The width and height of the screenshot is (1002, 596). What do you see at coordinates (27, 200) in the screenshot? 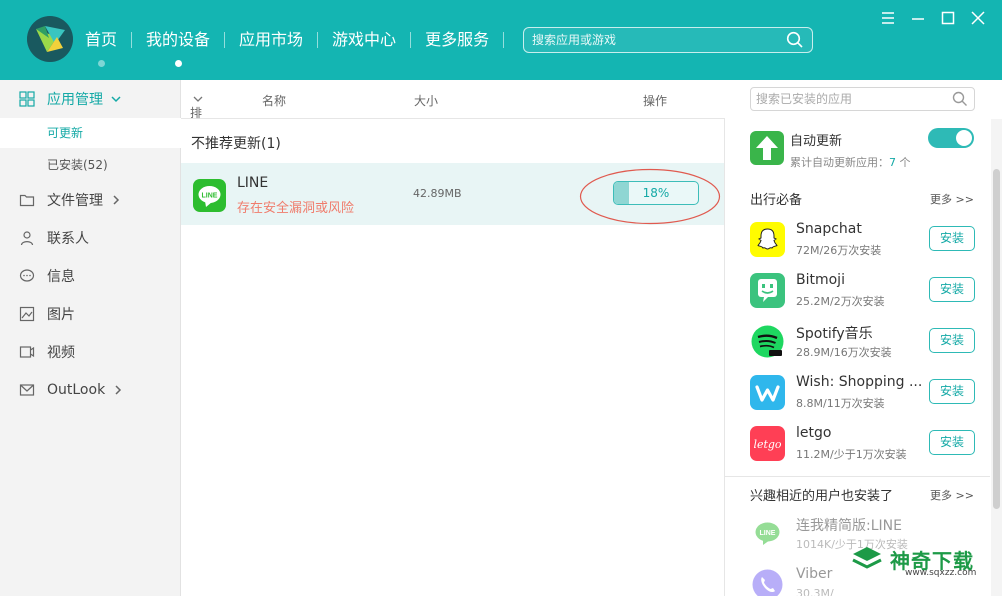
I see `folder-icon` at bounding box center [27, 200].